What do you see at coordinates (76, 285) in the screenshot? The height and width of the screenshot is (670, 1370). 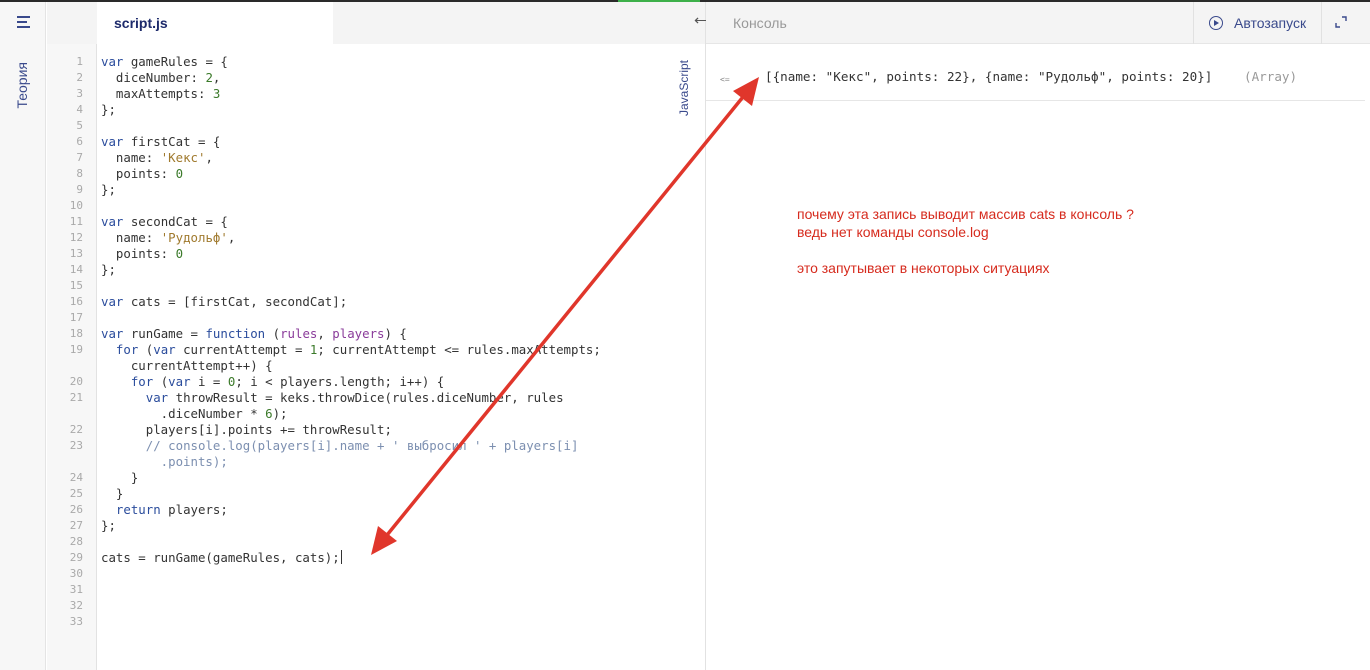 I see `line-number: 15` at bounding box center [76, 285].